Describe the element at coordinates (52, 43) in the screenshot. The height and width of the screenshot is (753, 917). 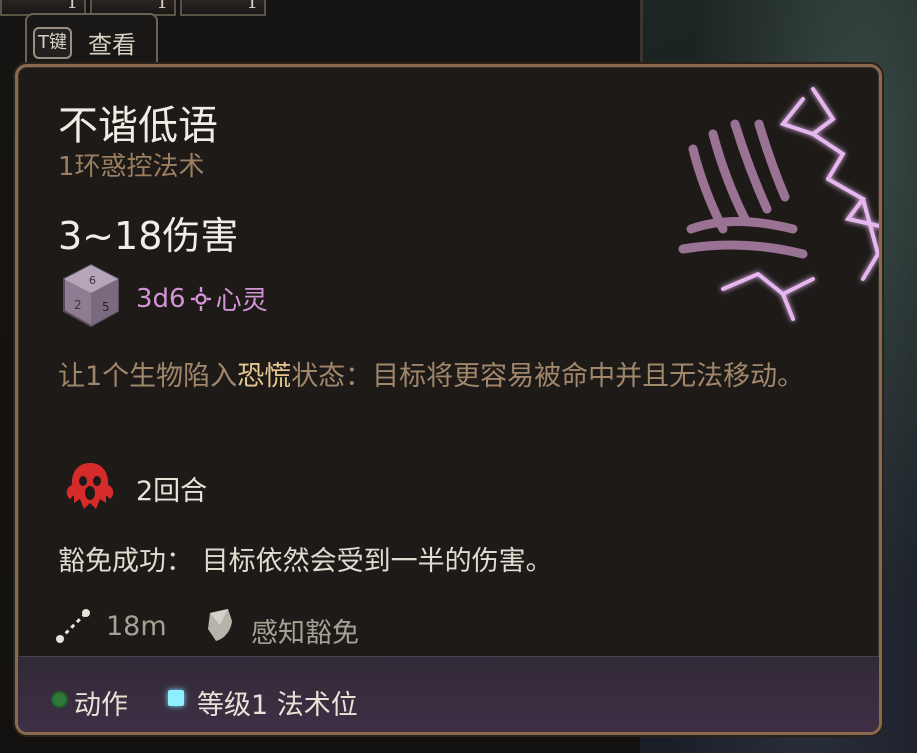
I see `keybind-badge: T键` at that location.